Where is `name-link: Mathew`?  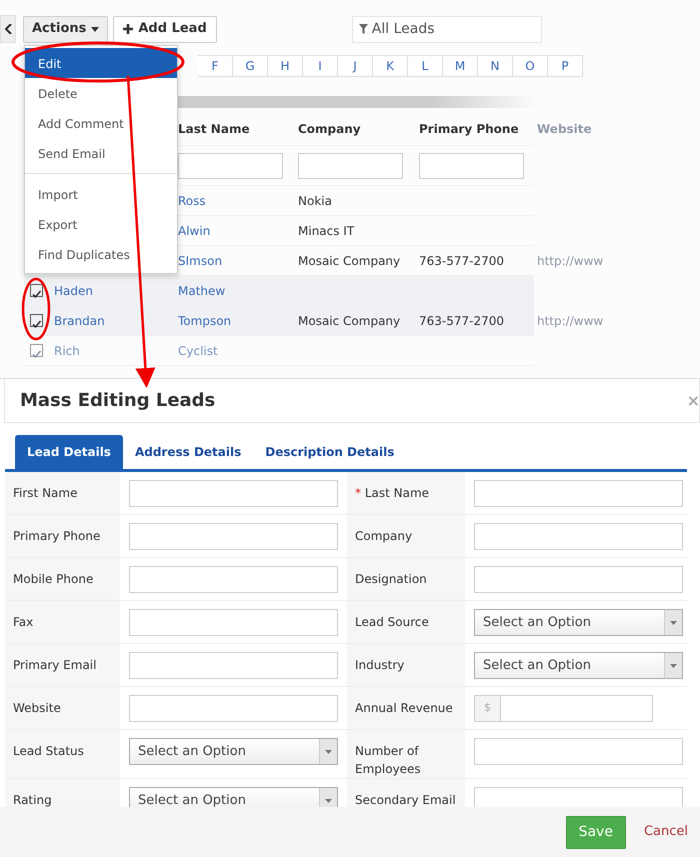
name-link: Mathew is located at coordinates (202, 291).